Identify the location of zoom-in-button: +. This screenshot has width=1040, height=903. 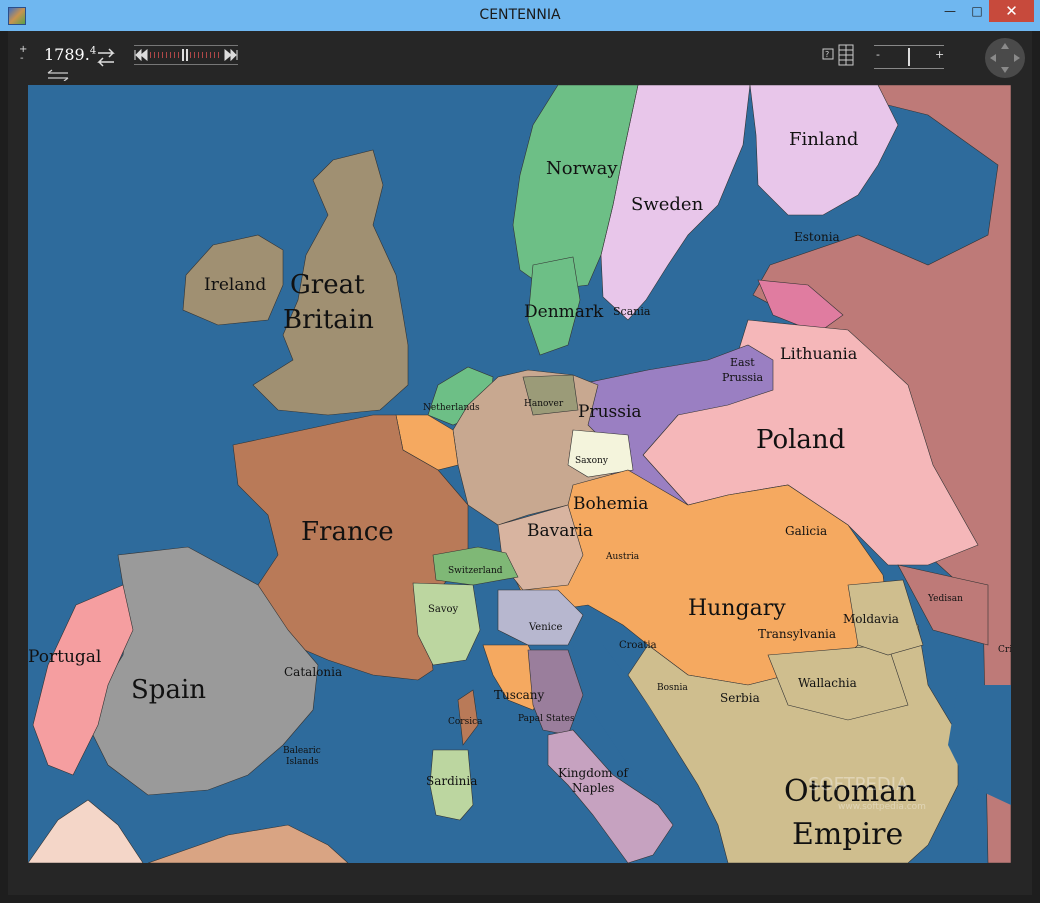
(939, 54).